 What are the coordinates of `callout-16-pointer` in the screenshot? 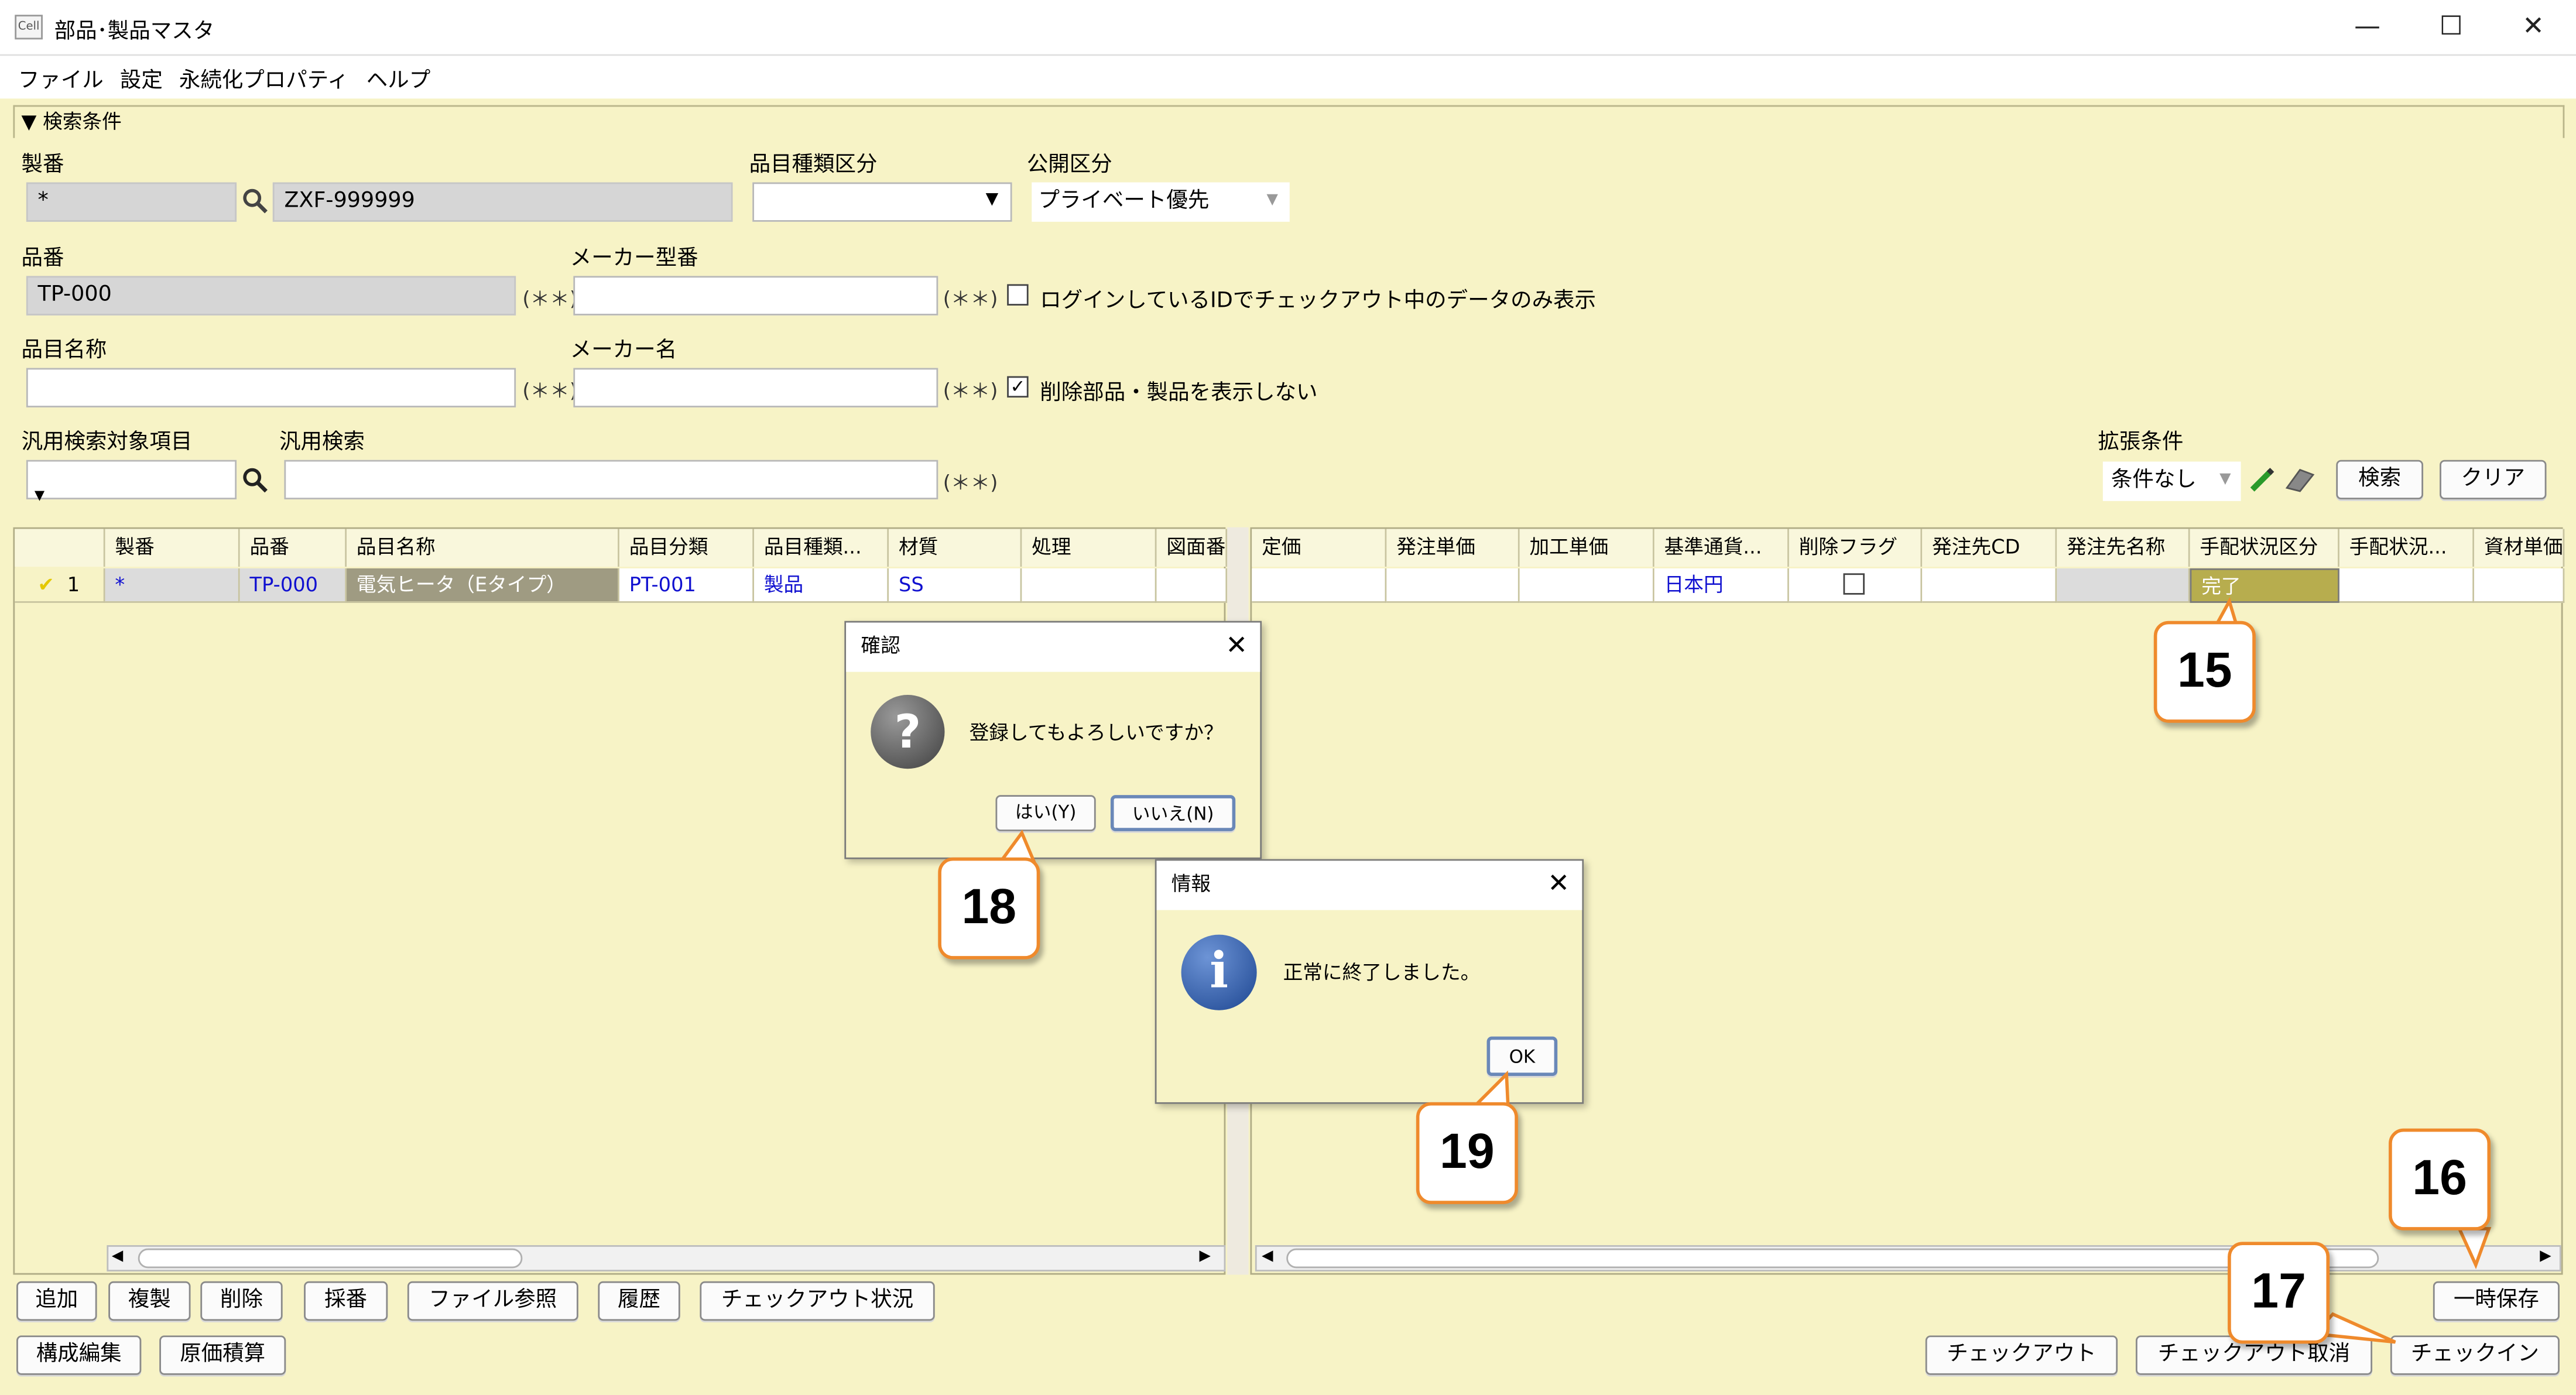 It's located at (2474, 1248).